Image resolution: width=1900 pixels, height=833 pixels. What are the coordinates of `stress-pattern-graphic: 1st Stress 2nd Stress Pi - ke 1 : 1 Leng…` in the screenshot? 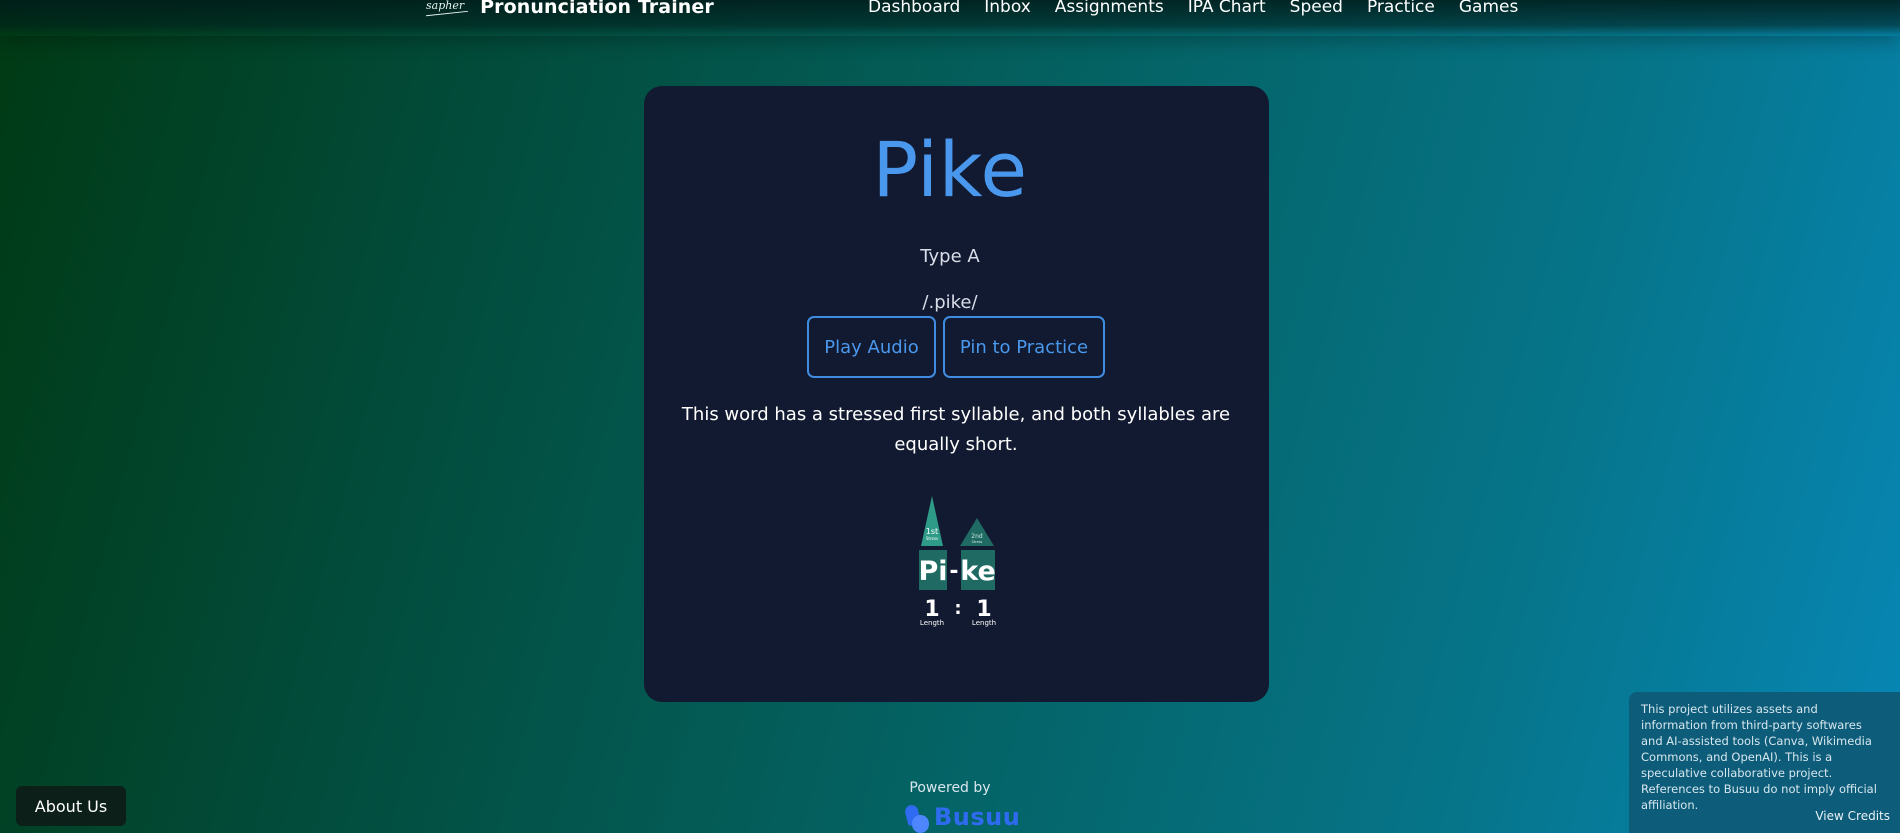 It's located at (957, 561).